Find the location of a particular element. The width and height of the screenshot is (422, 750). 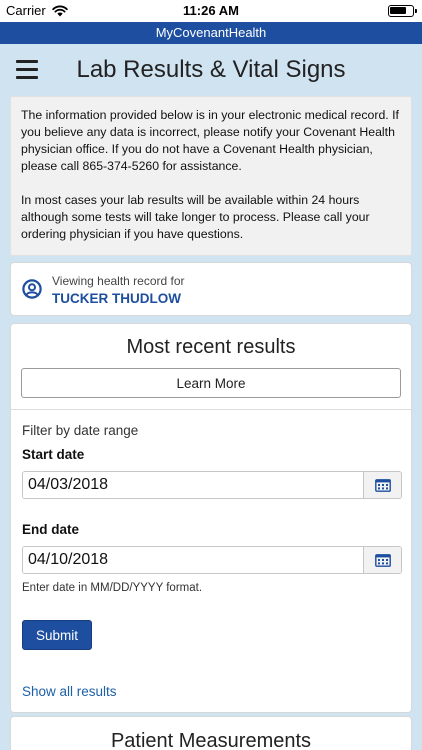

date-format-hint: Enter date in MM/DD/YYYY format. is located at coordinates (112, 588).